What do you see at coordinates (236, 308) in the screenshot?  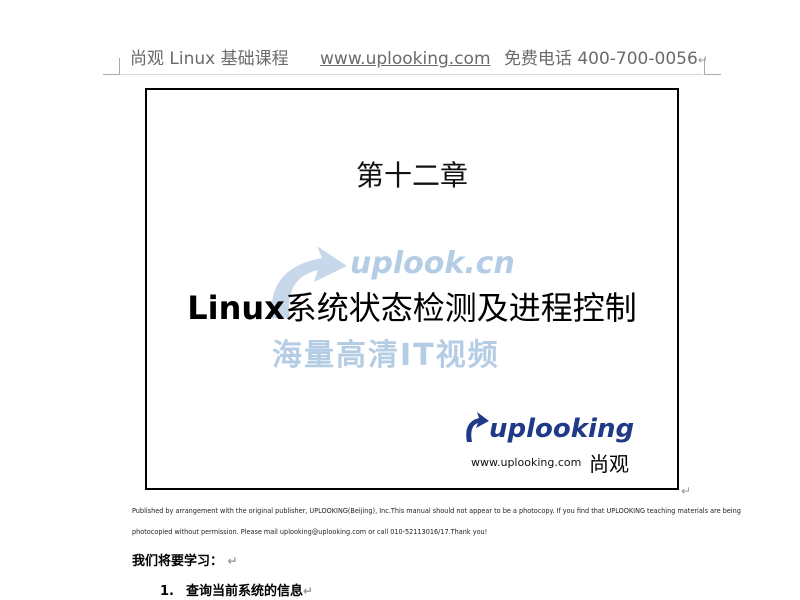 I see `cover-title-latin: Linux` at bounding box center [236, 308].